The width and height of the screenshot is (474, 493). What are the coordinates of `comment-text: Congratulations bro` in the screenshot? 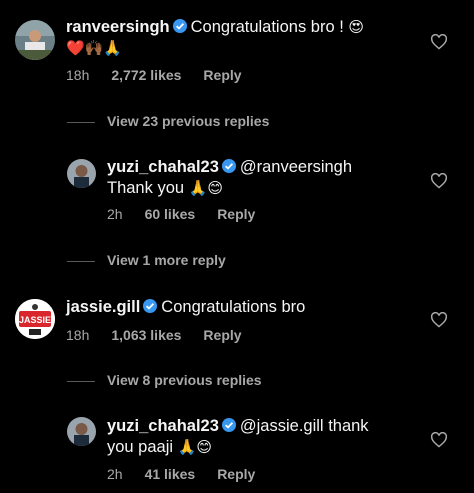 It's located at (233, 307).